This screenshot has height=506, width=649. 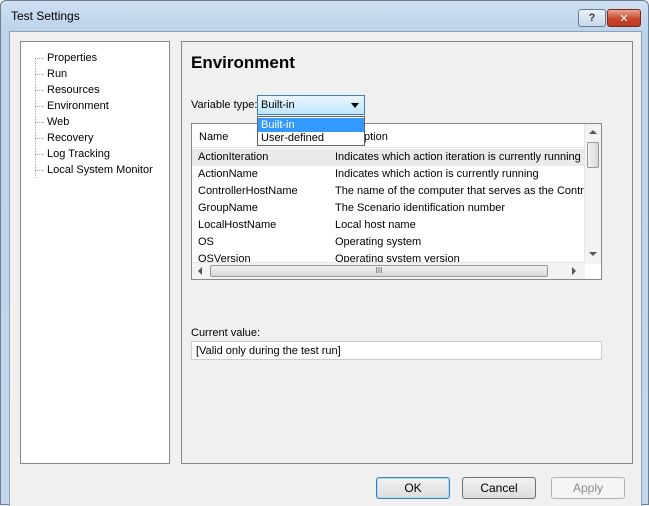 I want to click on scroll-left-icon, so click(x=200, y=271).